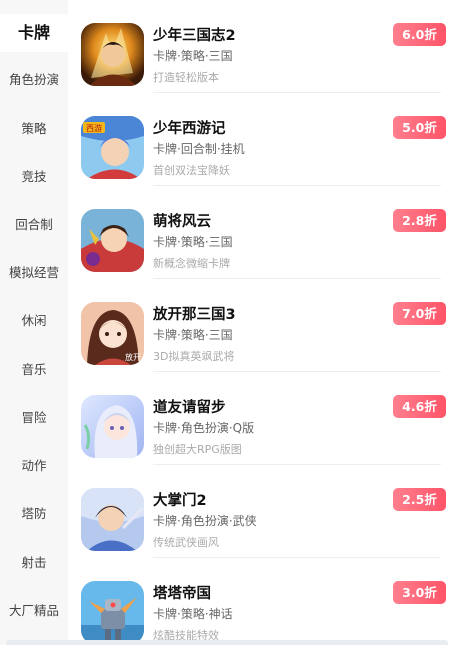 The width and height of the screenshot is (454, 651). I want to click on sidebar-item-shooting: 射击, so click(34, 563).